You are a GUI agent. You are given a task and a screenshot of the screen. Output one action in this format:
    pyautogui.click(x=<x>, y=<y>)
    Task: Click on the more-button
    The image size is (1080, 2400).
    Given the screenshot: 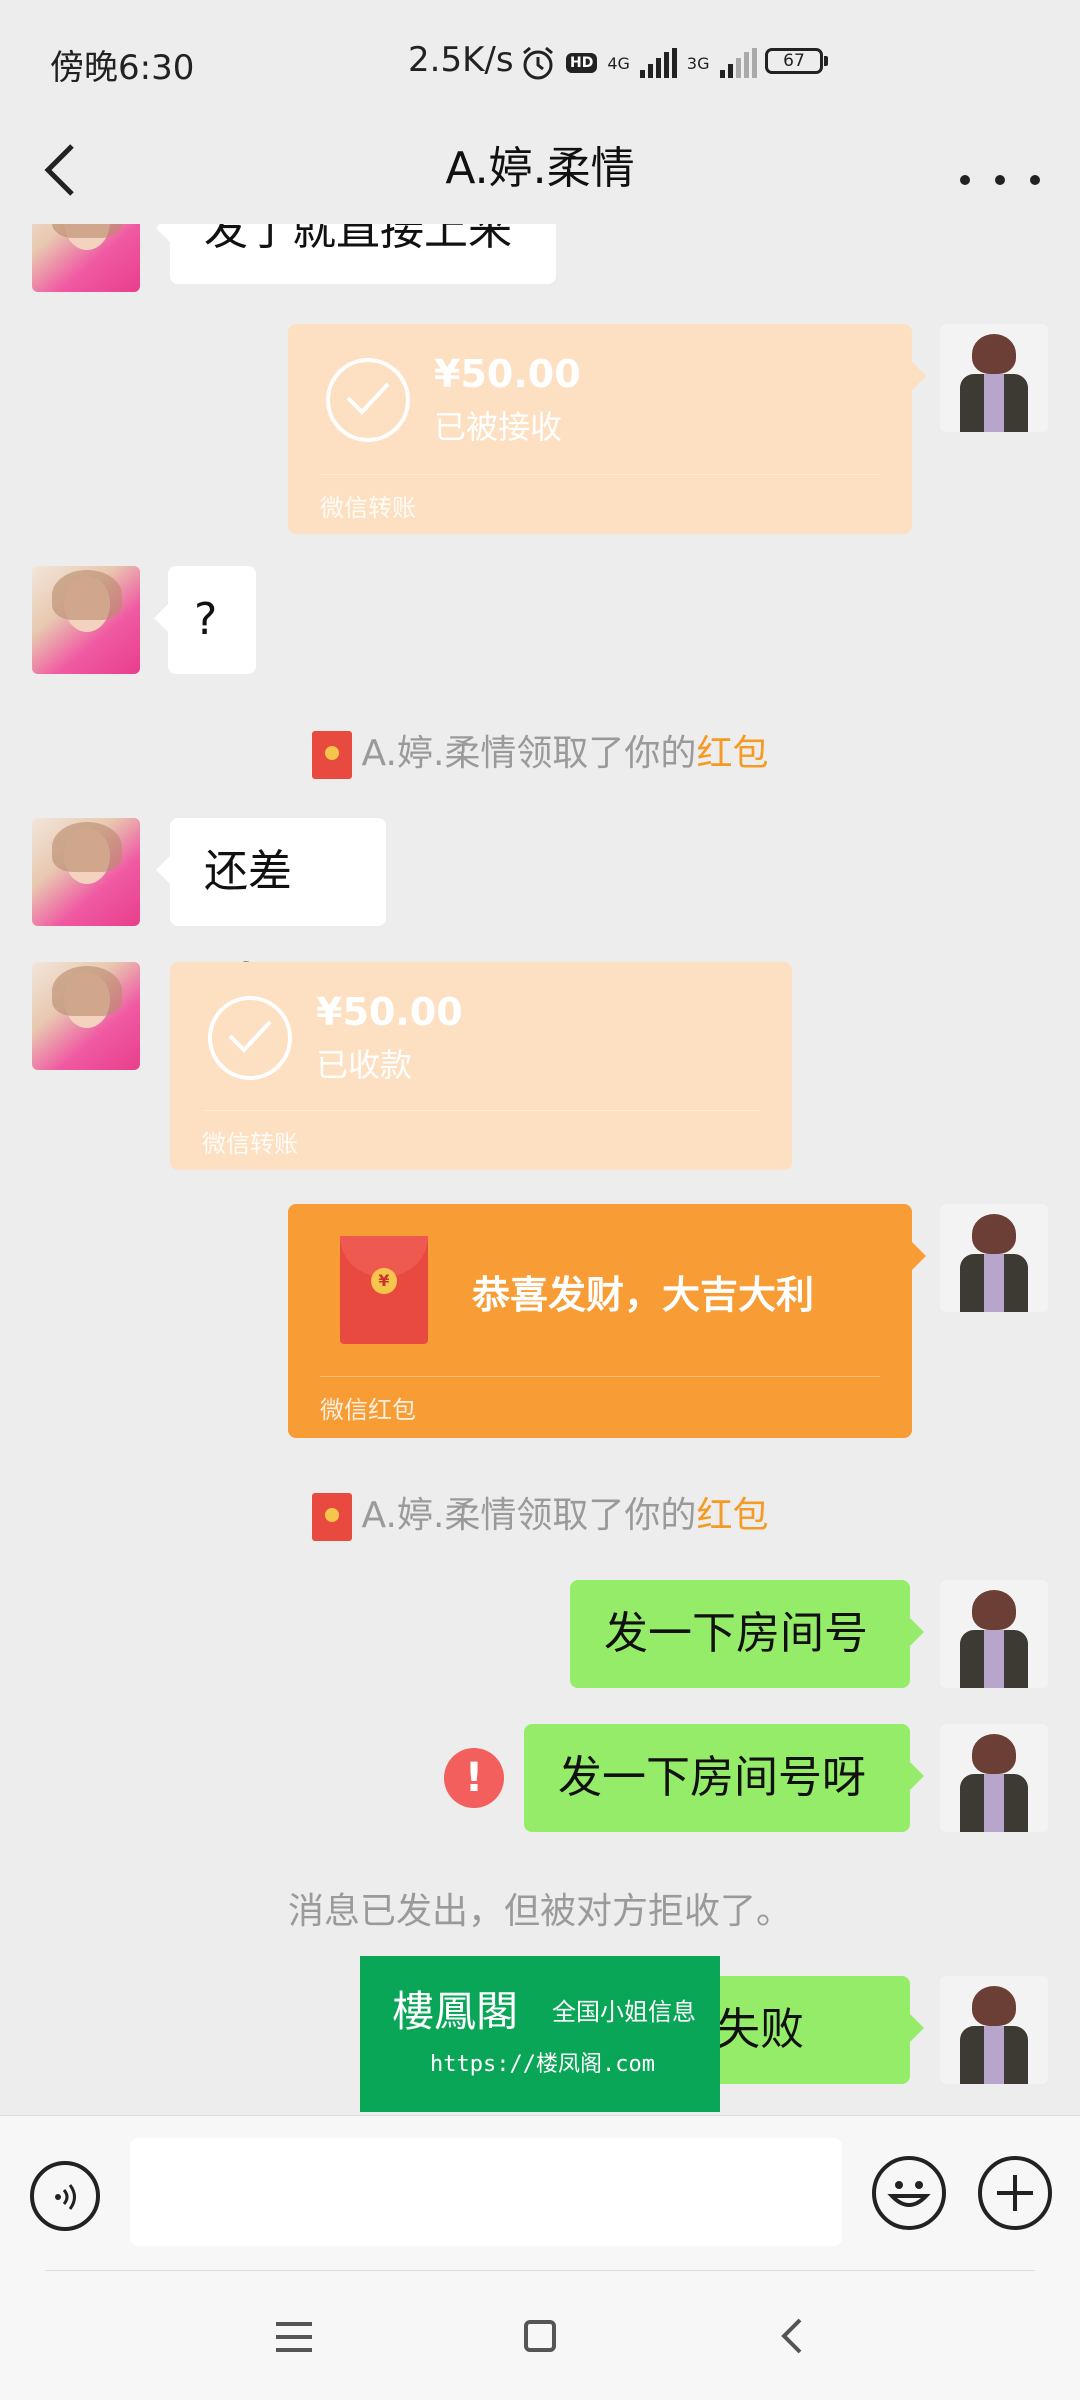 What is the action you would take?
    pyautogui.click(x=1000, y=180)
    